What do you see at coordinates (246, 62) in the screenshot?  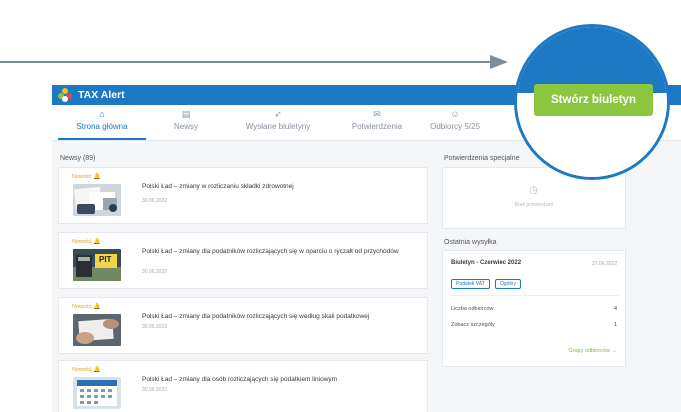 I see `pointer-arrow-line` at bounding box center [246, 62].